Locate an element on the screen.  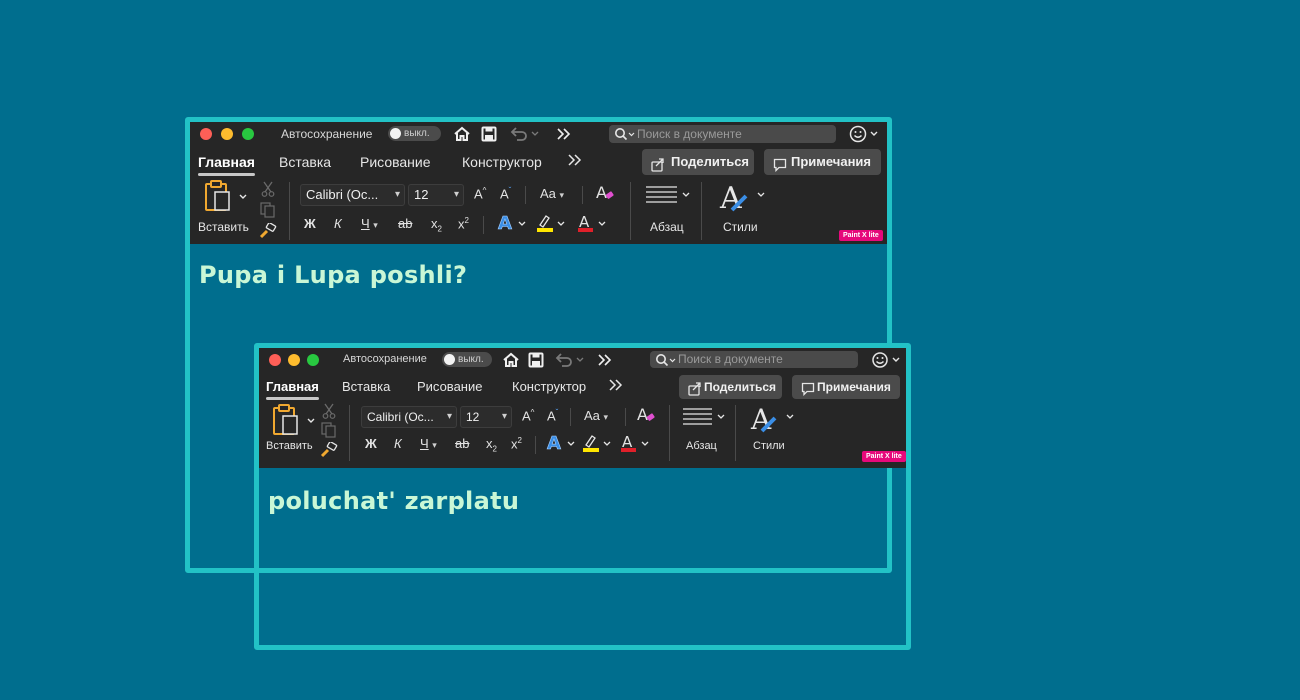
document-text: Pupa i Lupa poshli? is located at coordinates (333, 275).